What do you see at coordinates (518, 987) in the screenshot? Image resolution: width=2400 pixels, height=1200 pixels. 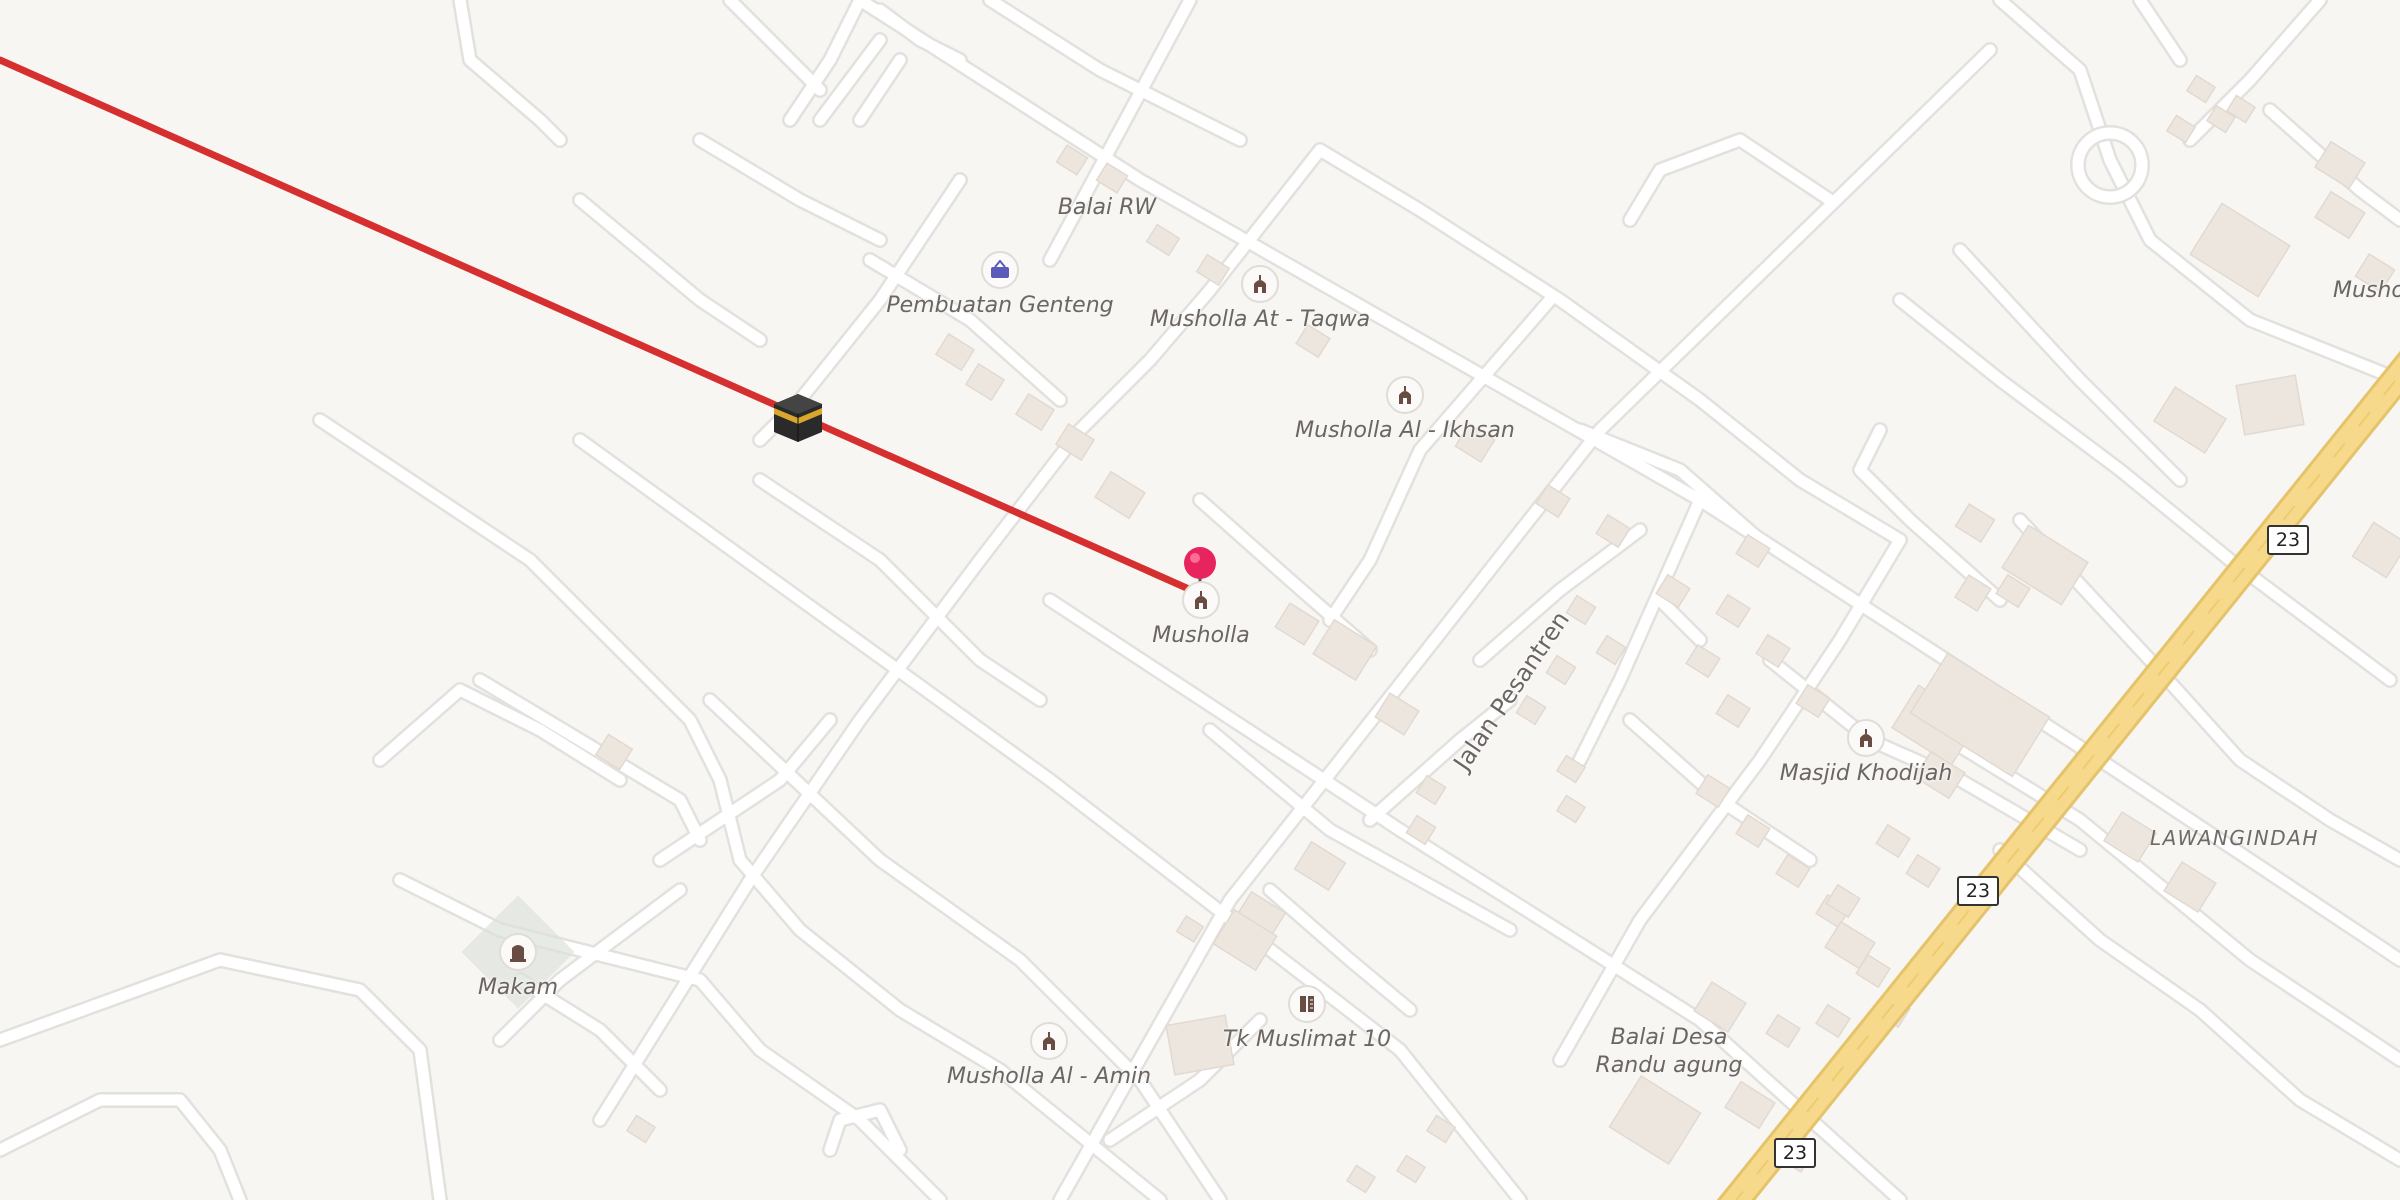 I see `poi-label: Makam` at bounding box center [518, 987].